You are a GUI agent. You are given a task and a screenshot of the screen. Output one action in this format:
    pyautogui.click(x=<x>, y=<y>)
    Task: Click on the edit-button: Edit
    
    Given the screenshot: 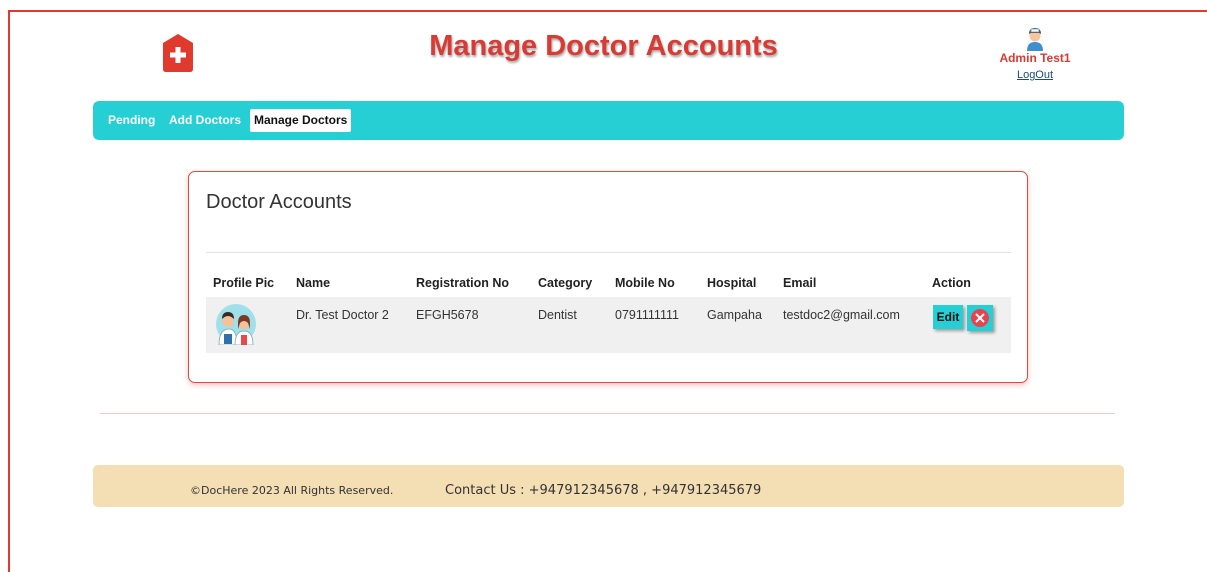 What is the action you would take?
    pyautogui.click(x=948, y=317)
    